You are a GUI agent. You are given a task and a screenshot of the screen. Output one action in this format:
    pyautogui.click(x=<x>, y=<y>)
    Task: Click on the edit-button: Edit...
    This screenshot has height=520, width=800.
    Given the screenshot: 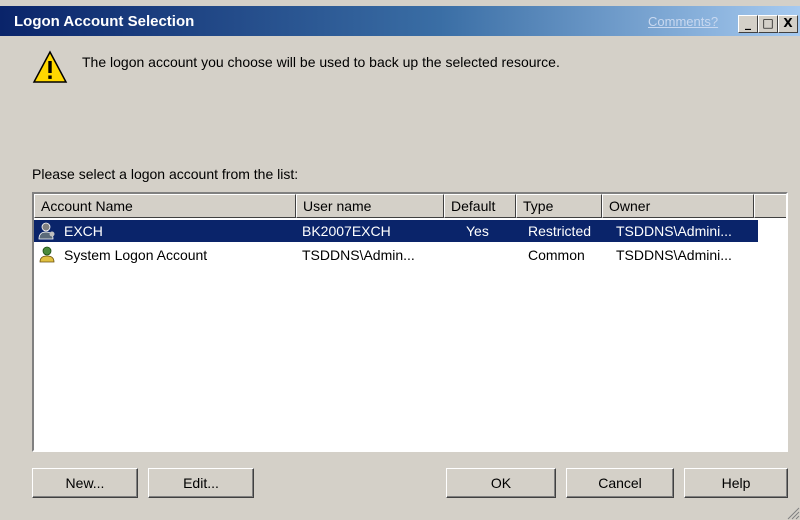 What is the action you would take?
    pyautogui.click(x=201, y=483)
    